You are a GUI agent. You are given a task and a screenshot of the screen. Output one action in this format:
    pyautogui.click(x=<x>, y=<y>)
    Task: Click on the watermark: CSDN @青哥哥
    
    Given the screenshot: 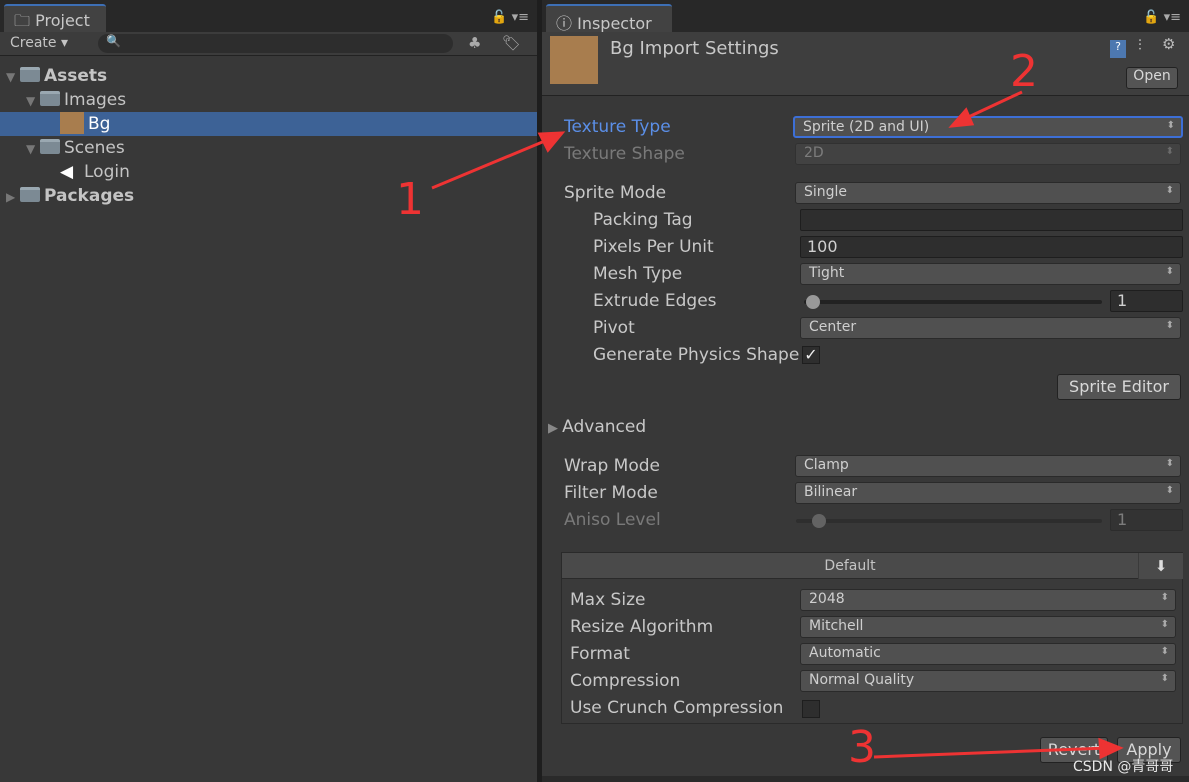 What is the action you would take?
    pyautogui.click(x=1123, y=767)
    